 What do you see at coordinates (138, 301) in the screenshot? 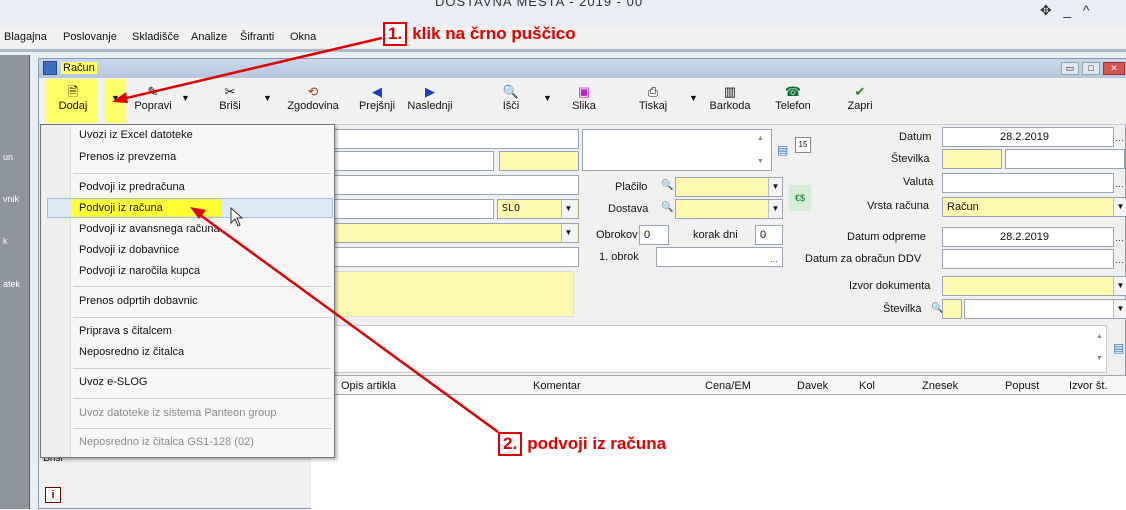
I see `menu-item-odprte-dobavnice: Prenos odprtih dobavnic` at bounding box center [138, 301].